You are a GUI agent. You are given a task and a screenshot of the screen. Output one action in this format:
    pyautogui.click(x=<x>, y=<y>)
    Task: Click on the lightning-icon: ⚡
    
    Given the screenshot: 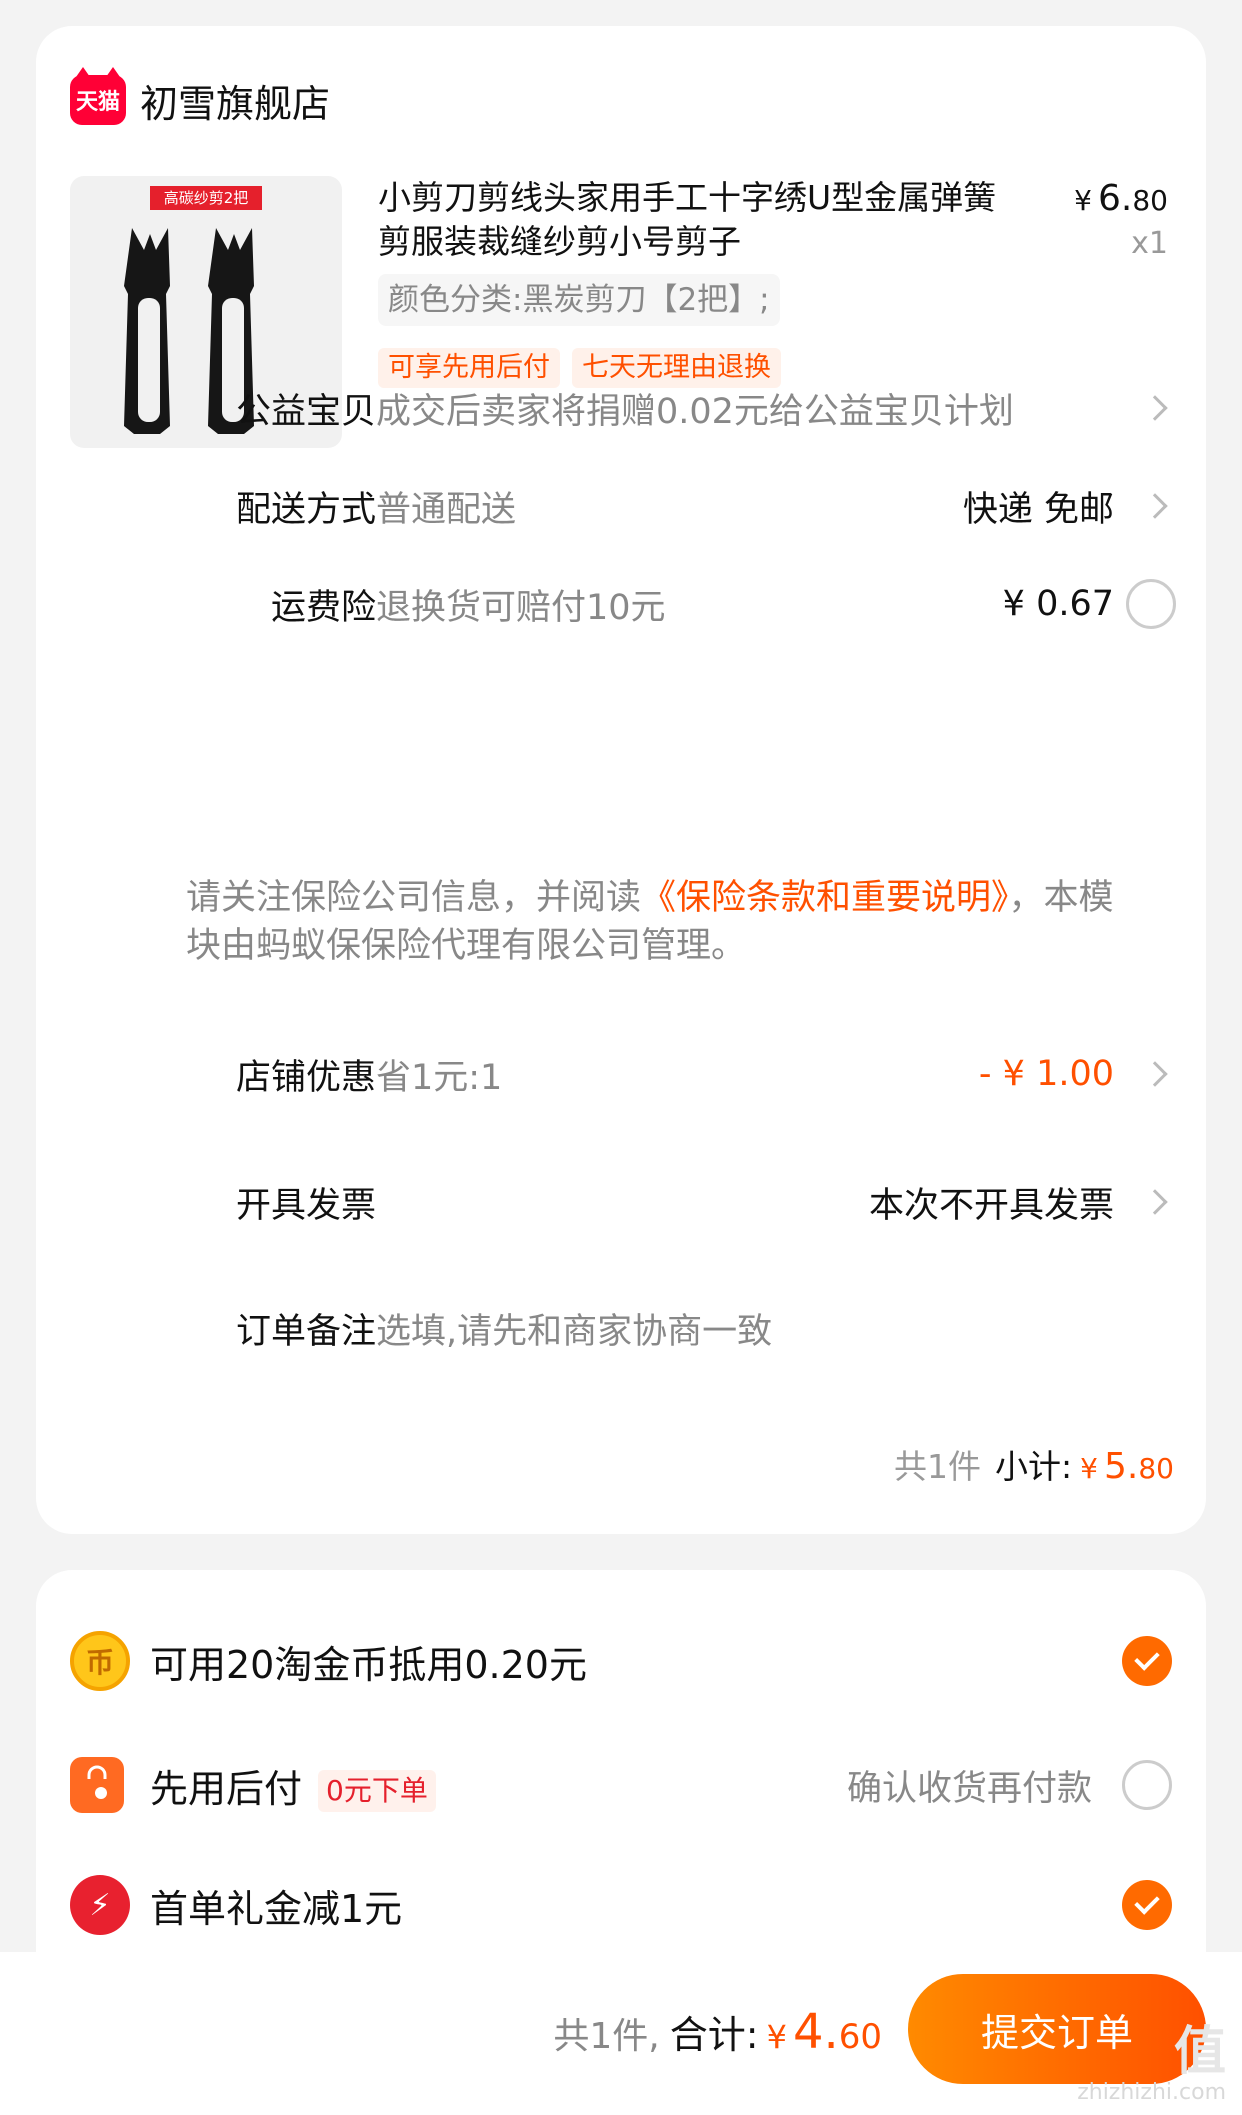 What is the action you would take?
    pyautogui.click(x=100, y=1905)
    